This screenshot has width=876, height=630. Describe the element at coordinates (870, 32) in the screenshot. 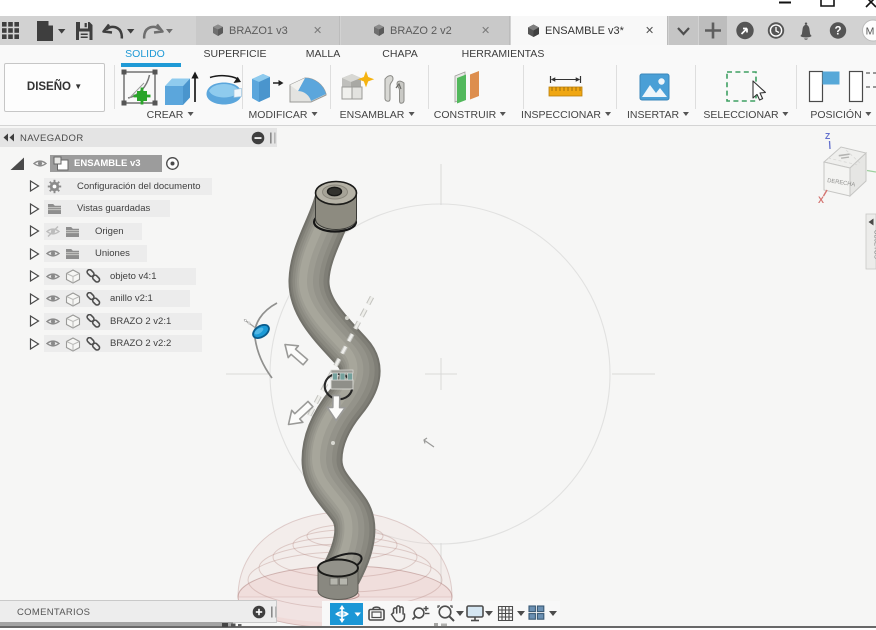

I see `svg-text: M` at that location.